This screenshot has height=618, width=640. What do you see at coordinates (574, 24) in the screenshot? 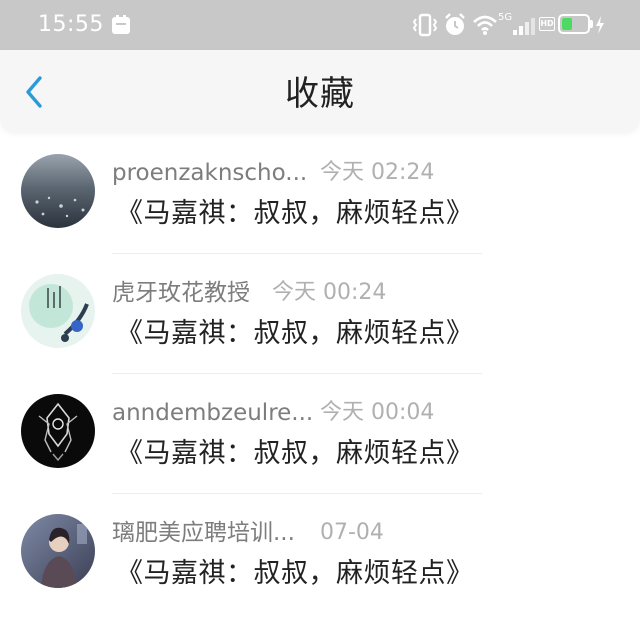
I see `battery-icon` at bounding box center [574, 24].